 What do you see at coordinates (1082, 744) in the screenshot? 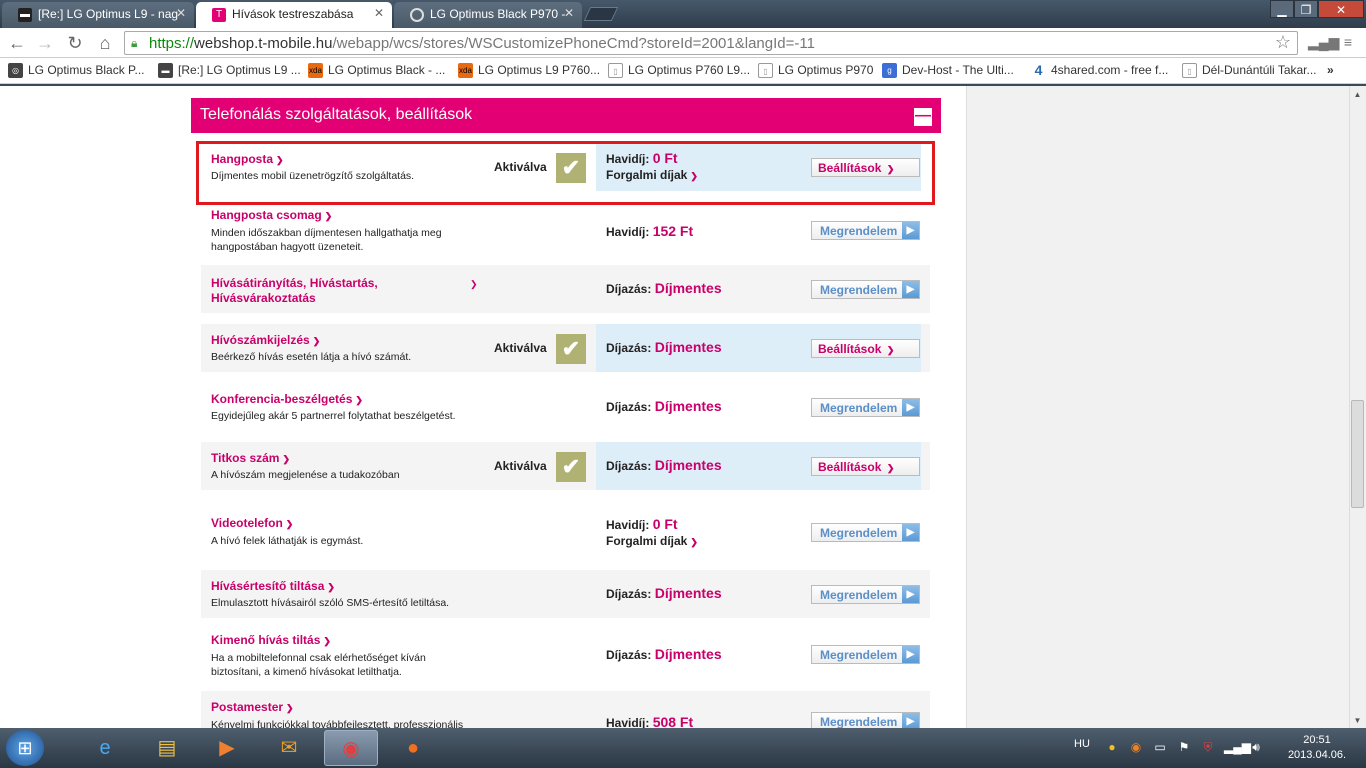
I see `language-indicator: HU` at bounding box center [1082, 744].